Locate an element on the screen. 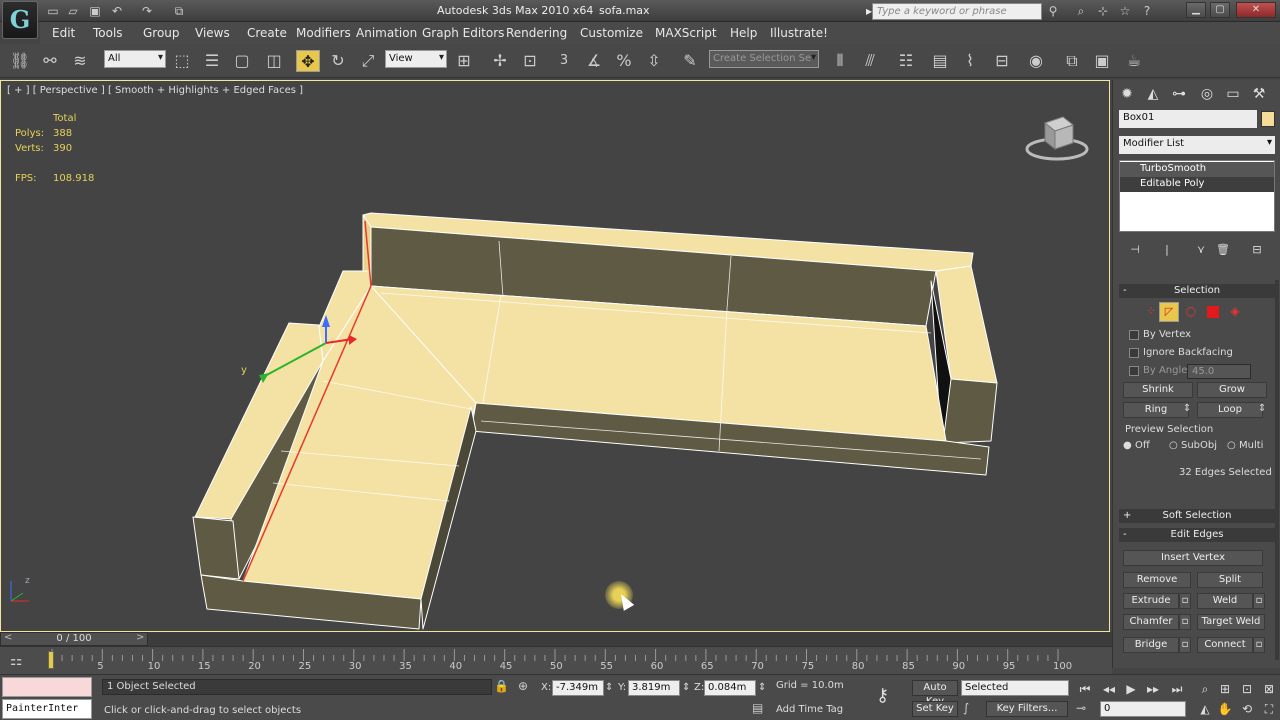 This screenshot has width=1280, height=720. edit-edges-rollout-header: - Edit Edges is located at coordinates (1197, 535).